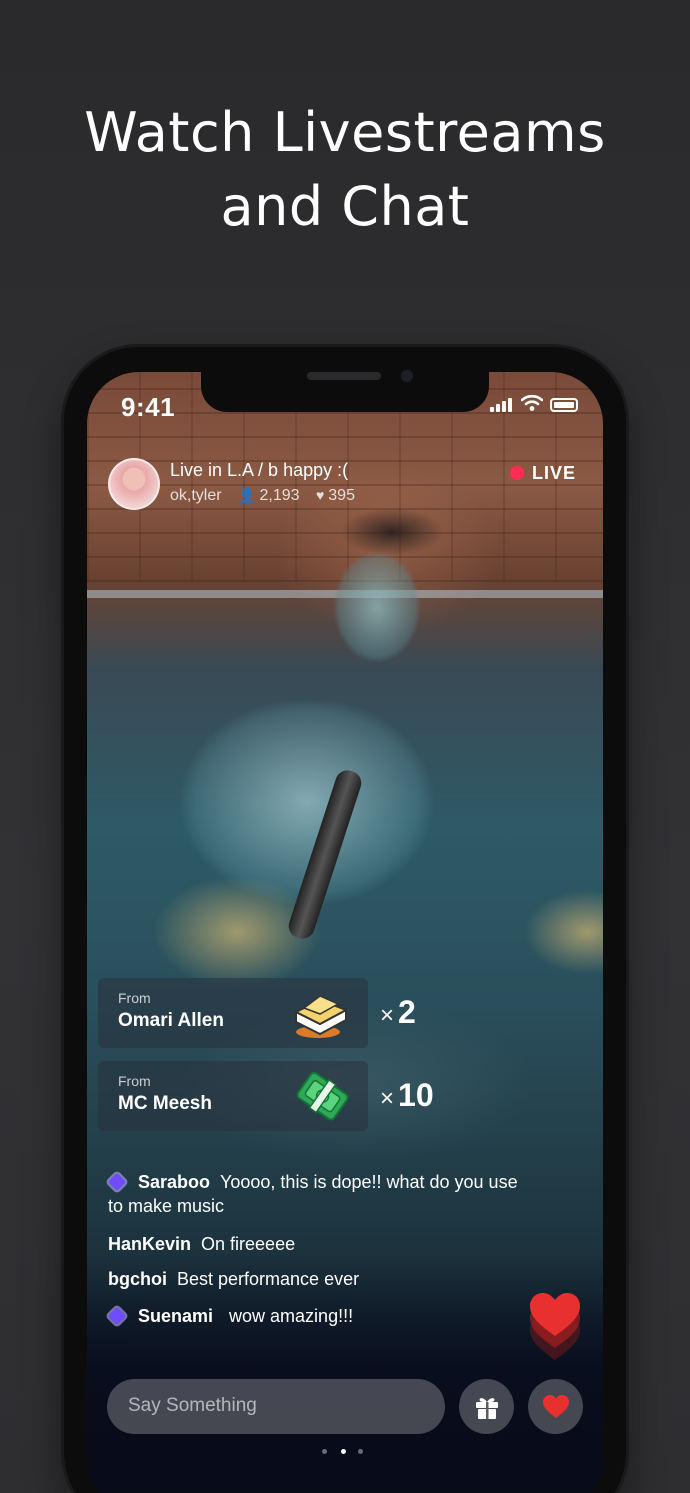 The height and width of the screenshot is (1493, 690). I want to click on status-icons, so click(535, 405).